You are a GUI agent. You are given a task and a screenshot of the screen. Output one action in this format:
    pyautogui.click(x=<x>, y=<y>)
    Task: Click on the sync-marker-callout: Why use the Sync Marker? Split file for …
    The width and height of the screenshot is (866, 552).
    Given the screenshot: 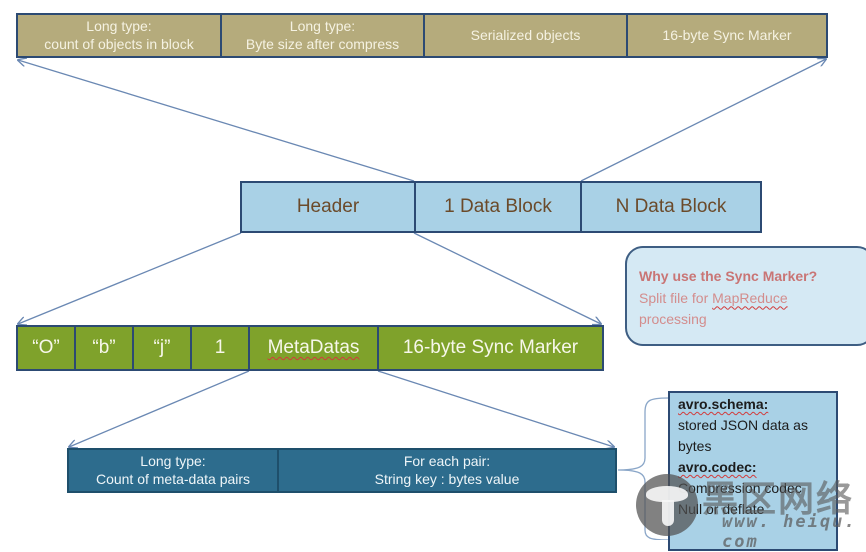 What is the action you would take?
    pyautogui.click(x=745, y=296)
    